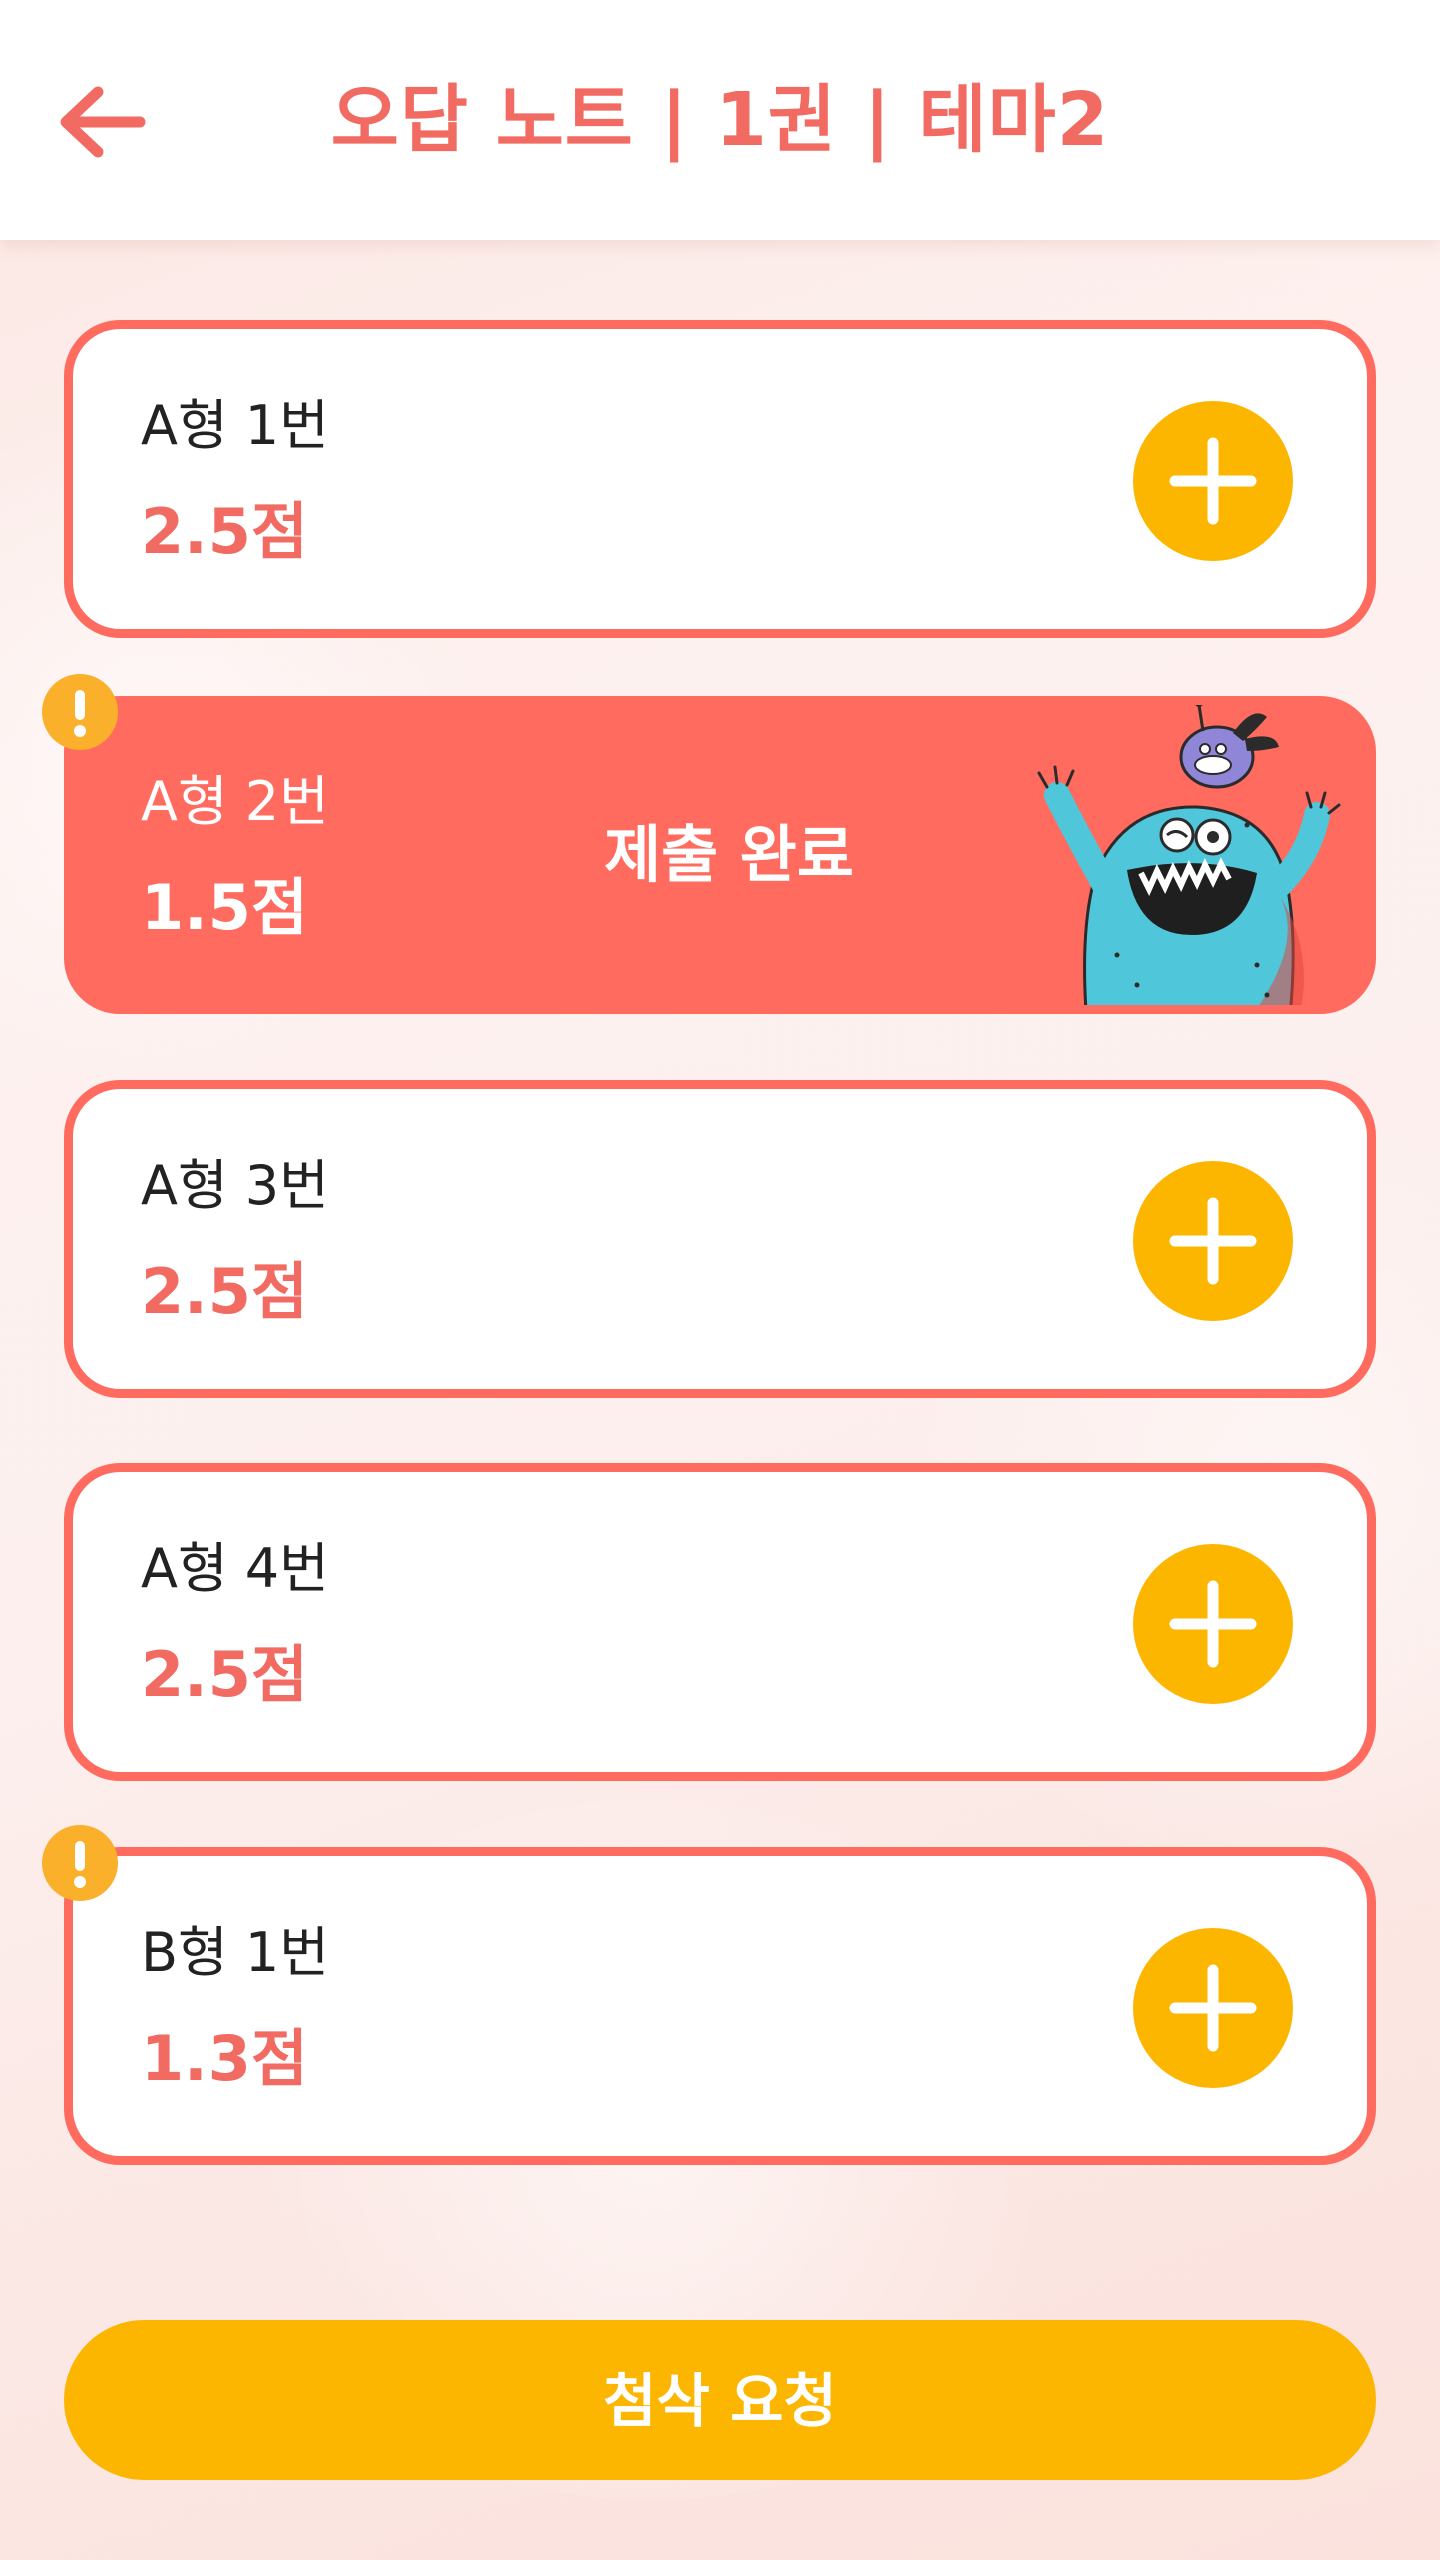  What do you see at coordinates (720, 855) in the screenshot?
I see `list-item-submitted: A형 2번 1.5점 제출 완료` at bounding box center [720, 855].